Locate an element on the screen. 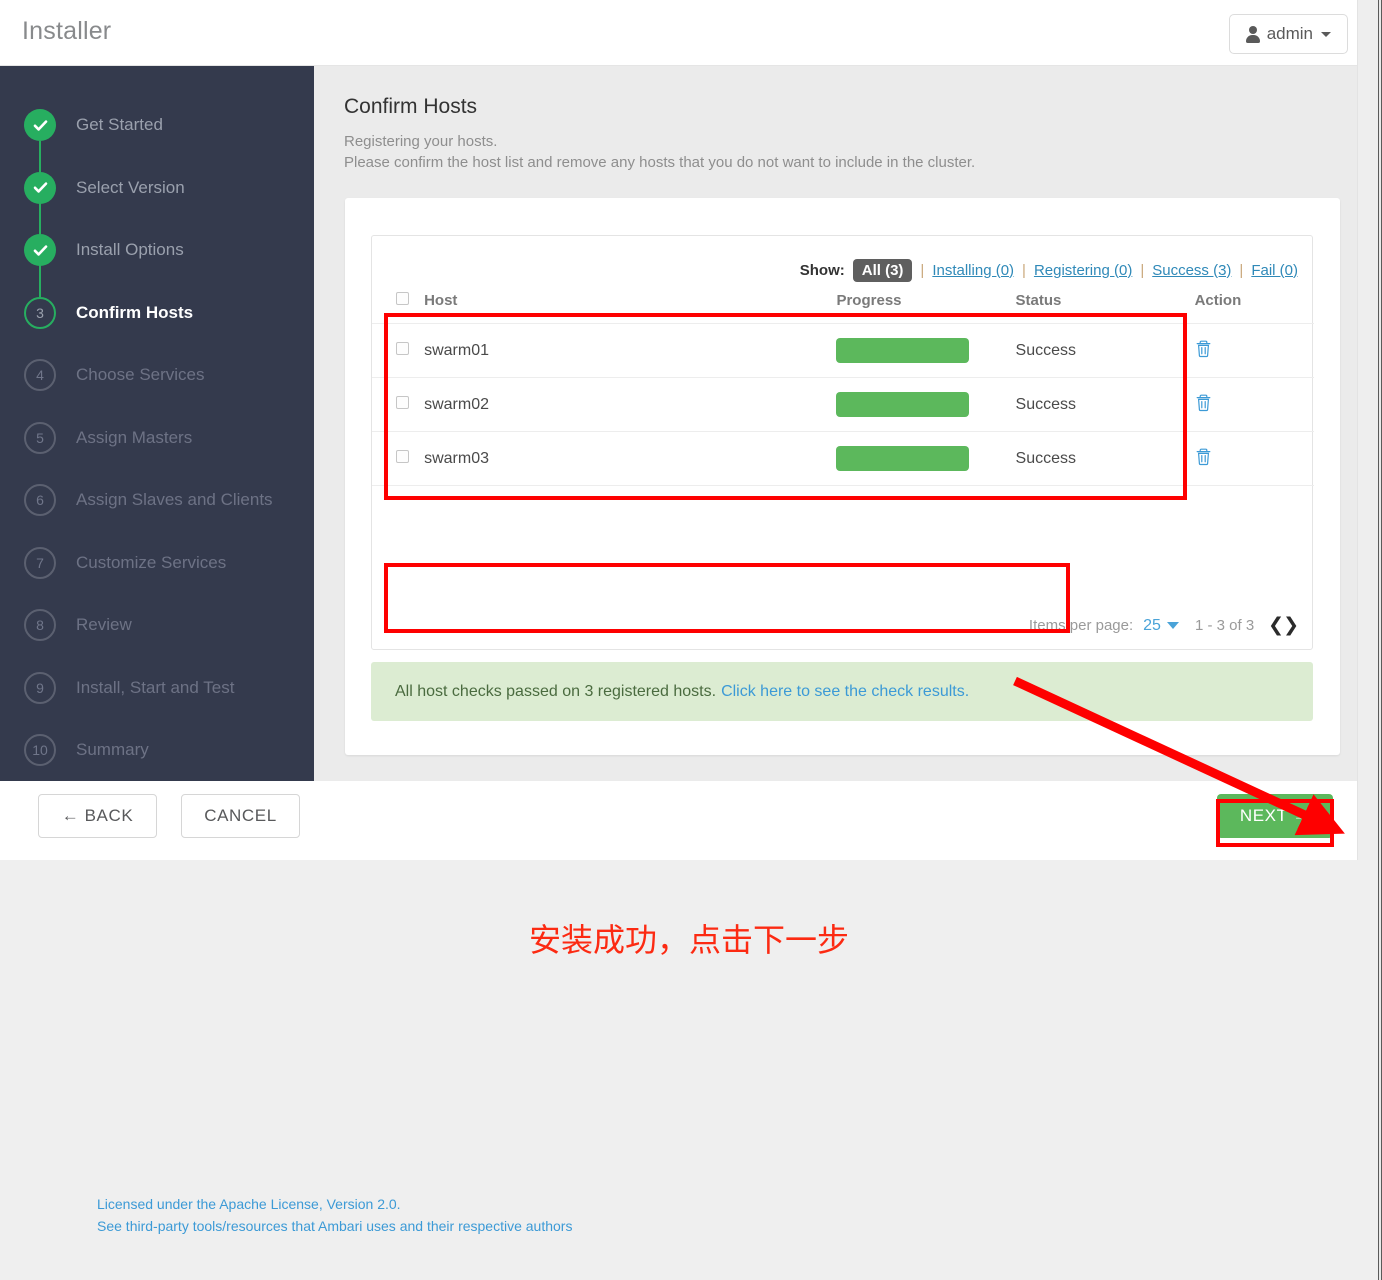 The width and height of the screenshot is (1382, 1280). annotation-text: 安装成功，点击下一步 is located at coordinates (688, 940).